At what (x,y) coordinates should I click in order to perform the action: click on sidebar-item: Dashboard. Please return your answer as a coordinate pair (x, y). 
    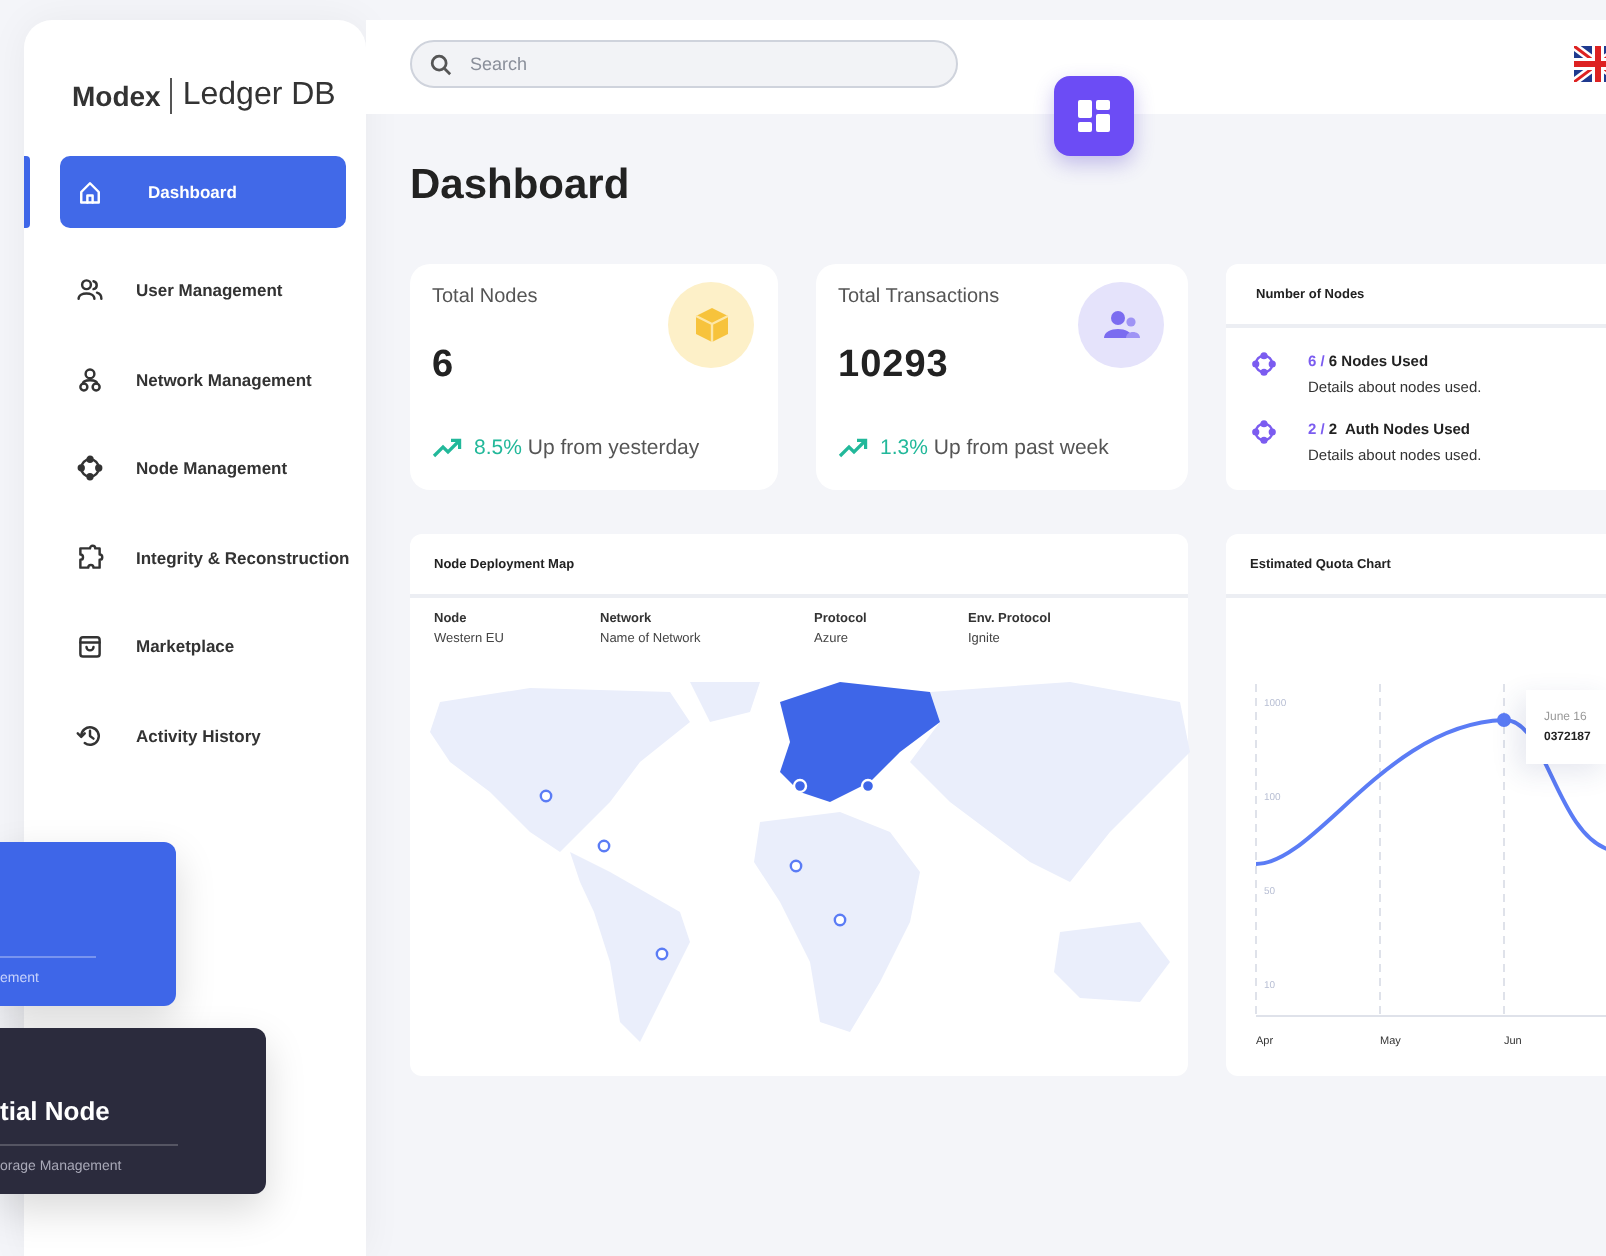
    Looking at the image, I should click on (203, 192).